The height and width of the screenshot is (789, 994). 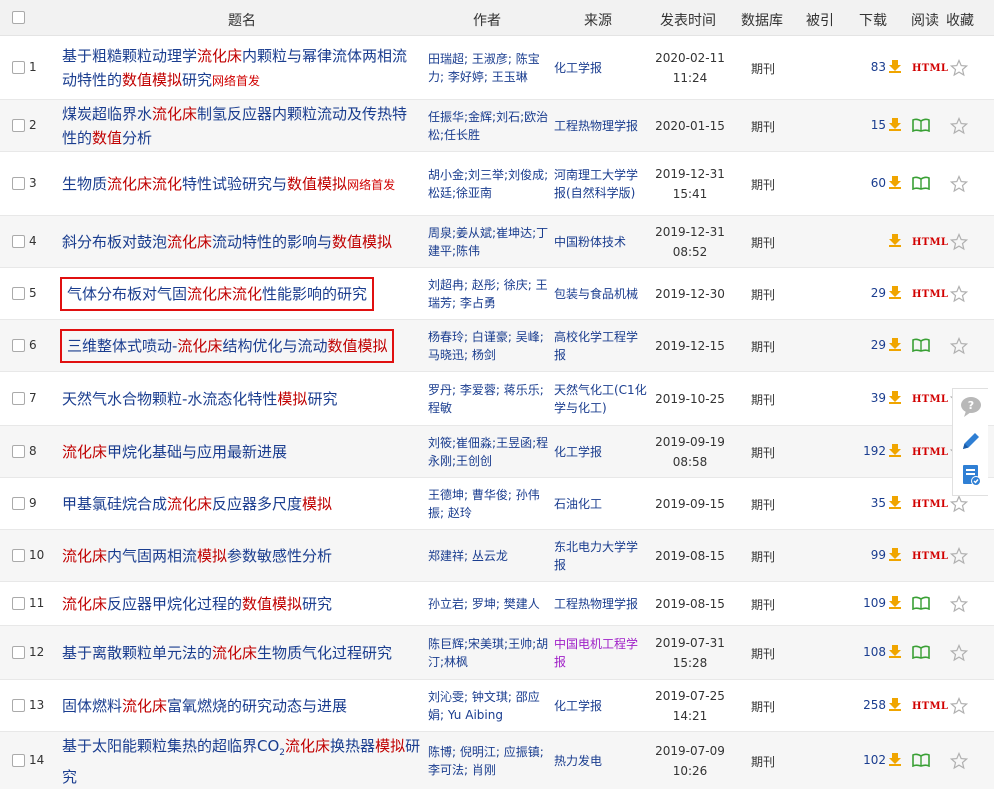 I want to click on authors-cell: 任振华;金辉;刘石;欧治松;任长胜, so click(x=489, y=126).